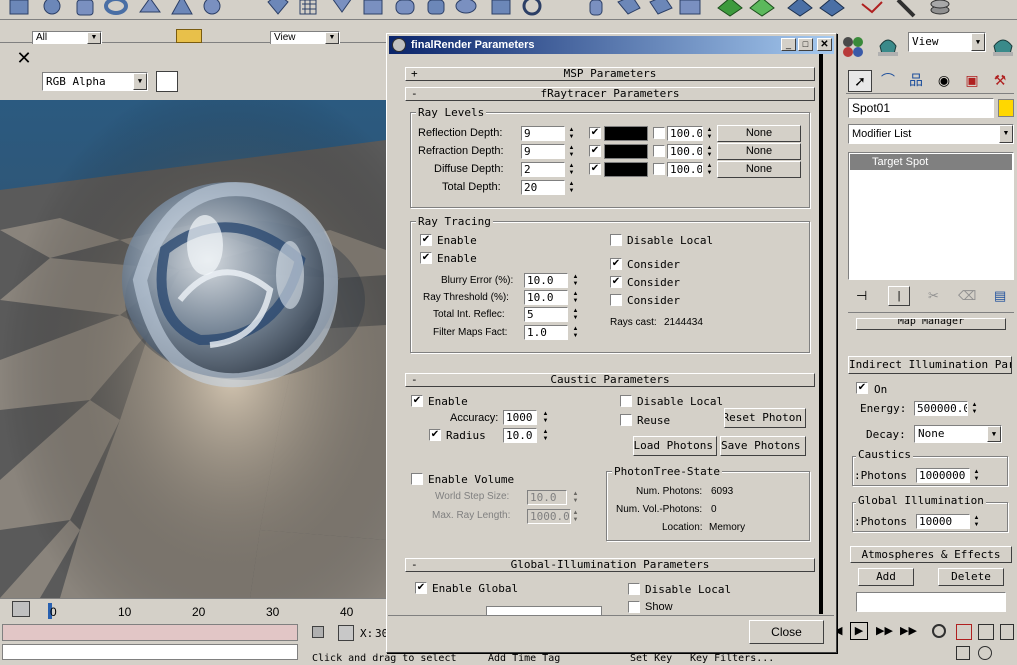 The image size is (1017, 665). Describe the element at coordinates (943, 475) in the screenshot. I see `caustics-photons-input: 1000000` at that location.